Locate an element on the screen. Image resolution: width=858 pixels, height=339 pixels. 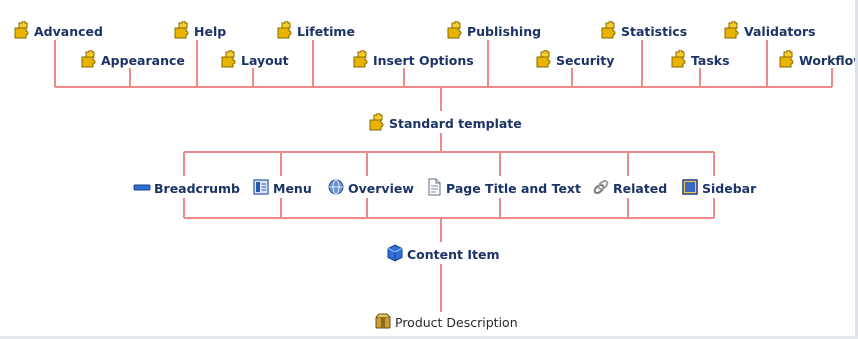
node-label: Appearance is located at coordinates (143, 60).